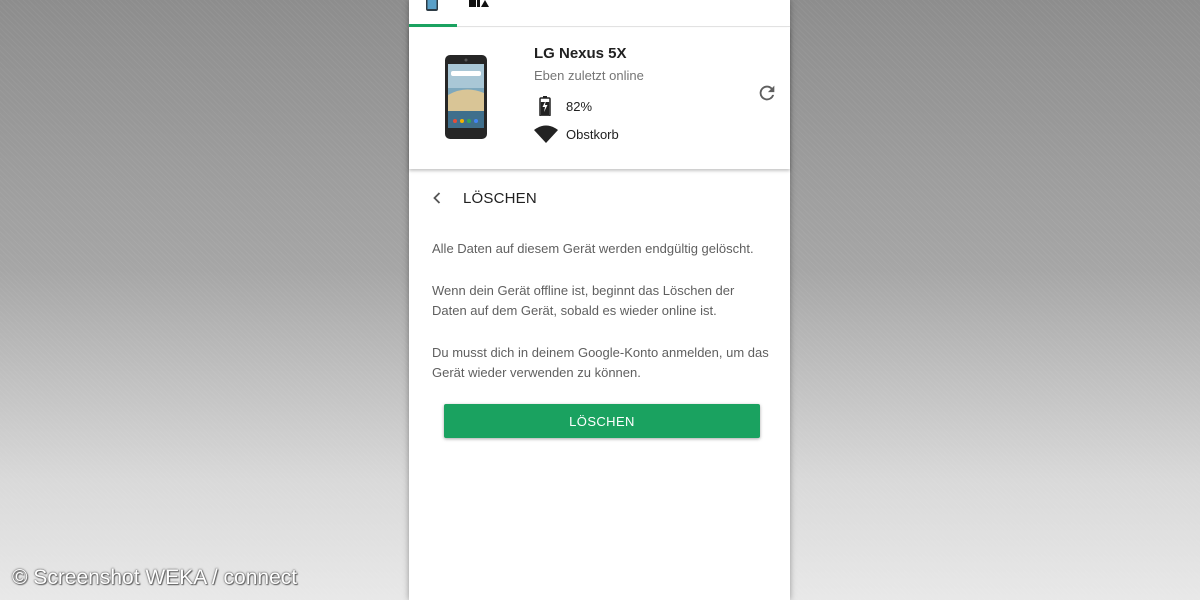 This screenshot has height=600, width=1200. What do you see at coordinates (579, 106) in the screenshot?
I see `battery-level: 82%` at bounding box center [579, 106].